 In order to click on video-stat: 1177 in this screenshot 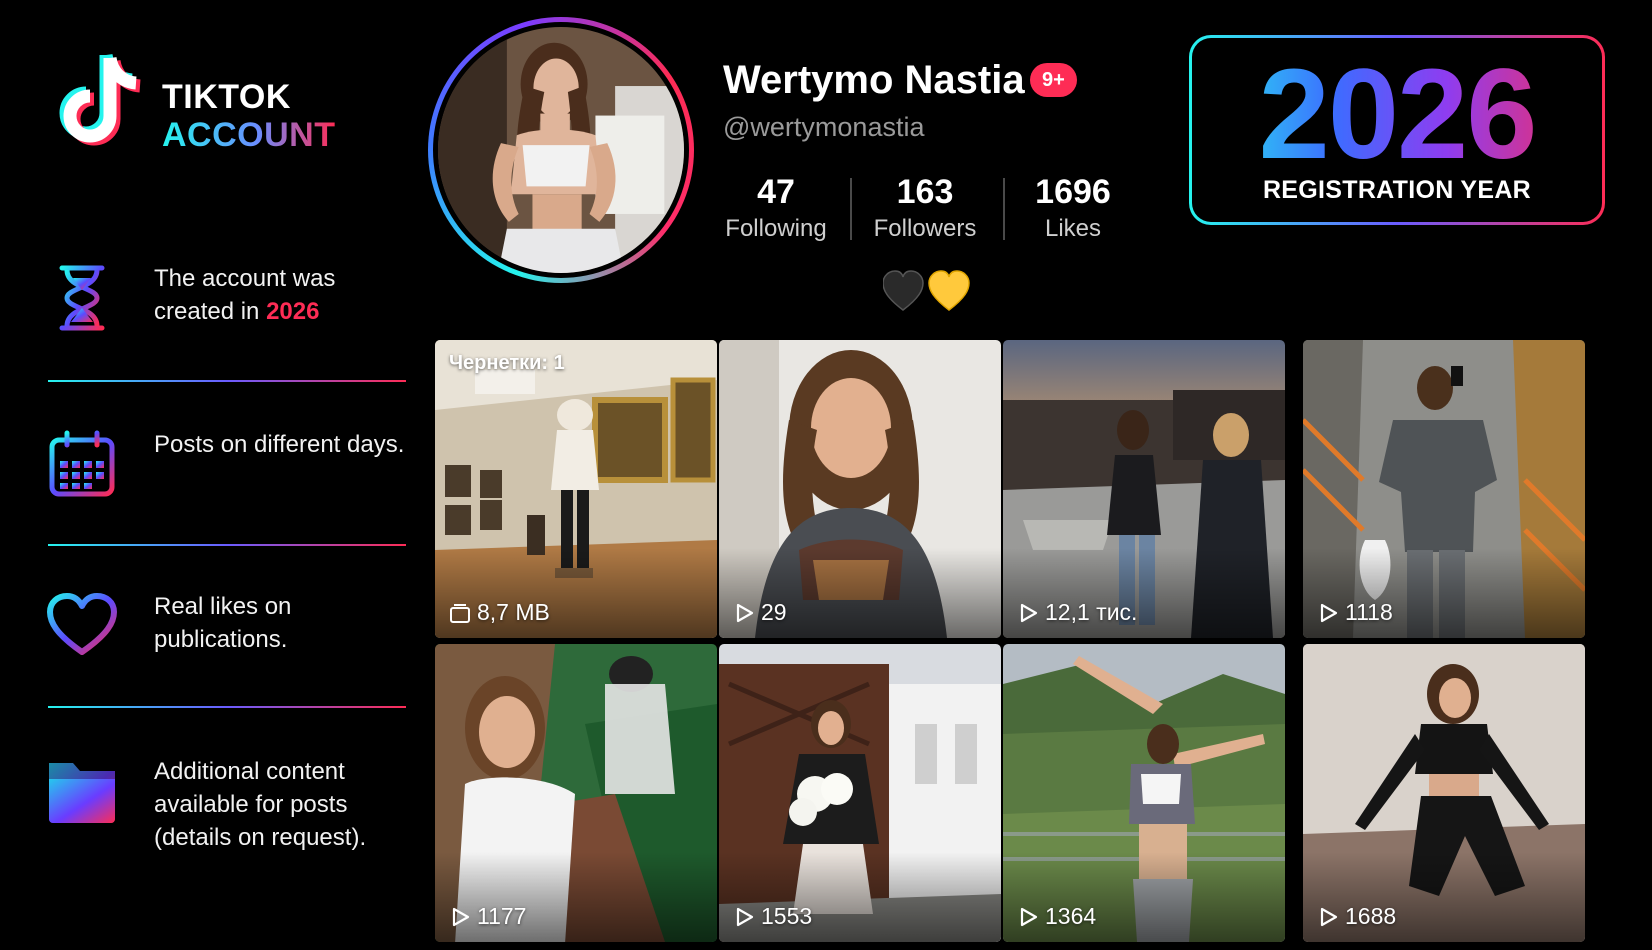, I will do `click(487, 916)`.